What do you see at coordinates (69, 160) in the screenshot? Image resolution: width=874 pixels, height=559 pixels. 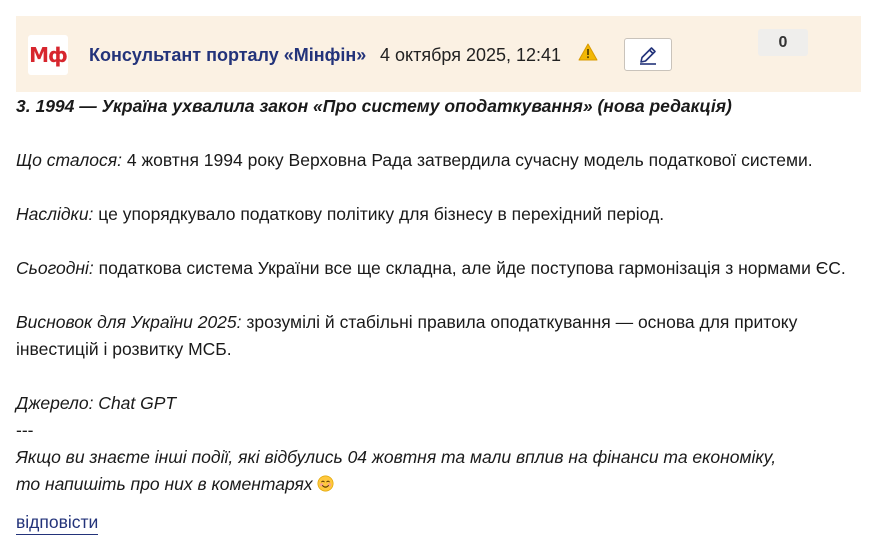 I see `what-label: Що сталося:` at bounding box center [69, 160].